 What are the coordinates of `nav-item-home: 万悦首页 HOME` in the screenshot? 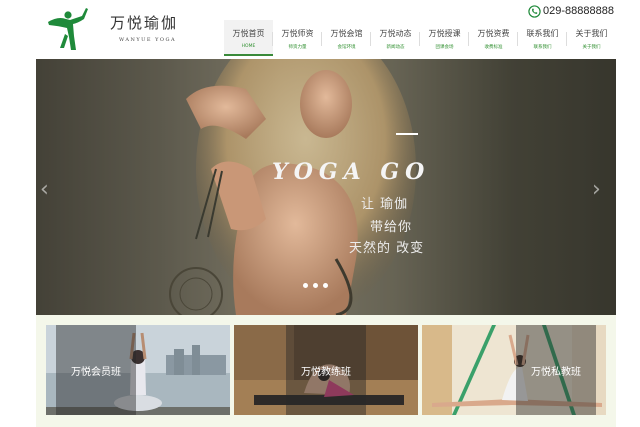 It's located at (248, 38).